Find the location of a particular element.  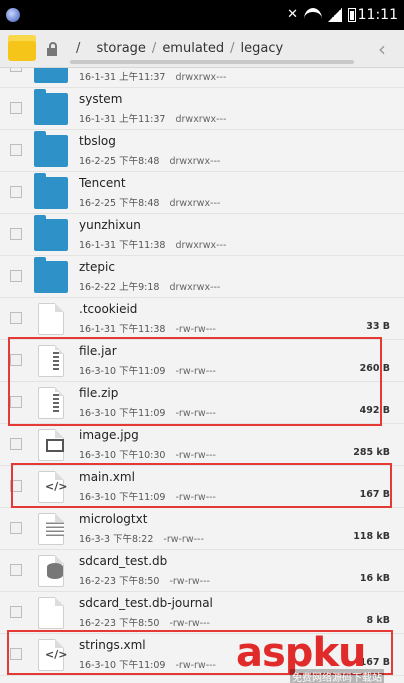

file-meta: 16-2-22 上午9:18 drwxrwx--- is located at coordinates (149, 286).